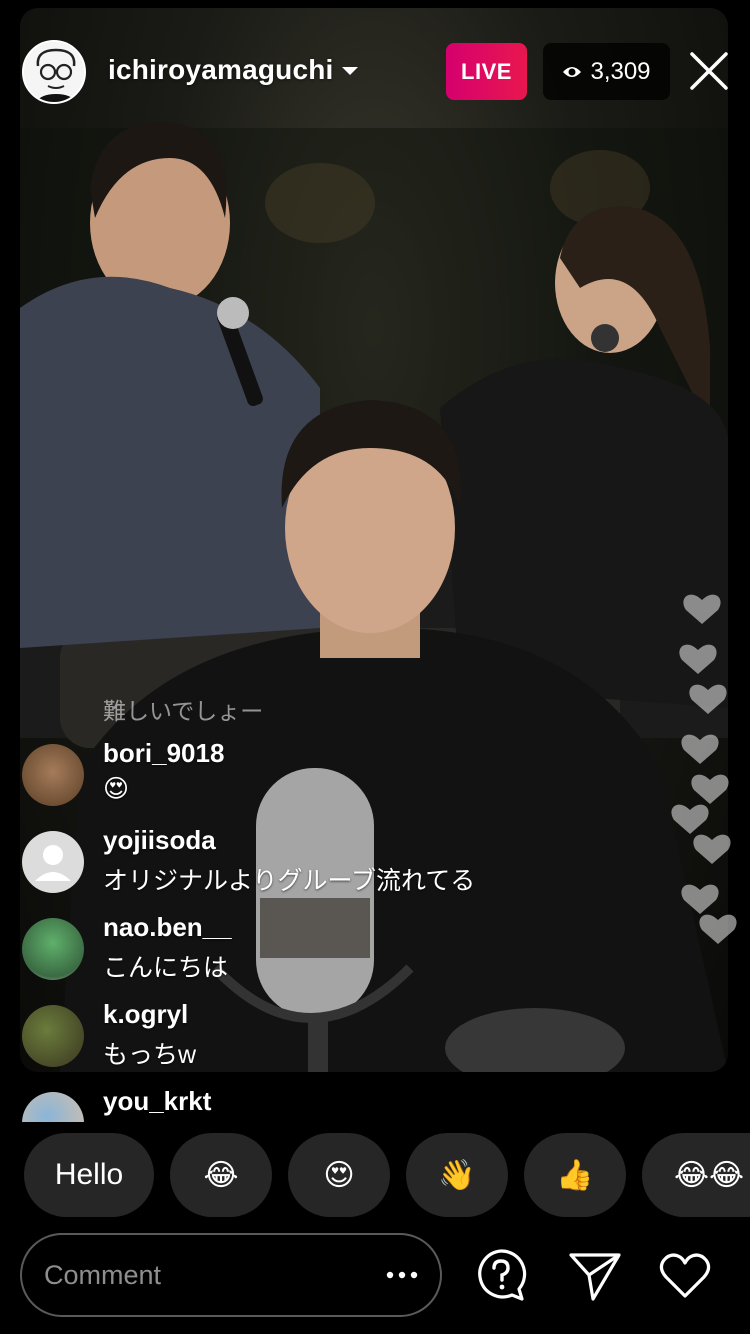 The width and height of the screenshot is (750, 1334). What do you see at coordinates (157, 1101) in the screenshot?
I see `commenter-username: you_krkt` at bounding box center [157, 1101].